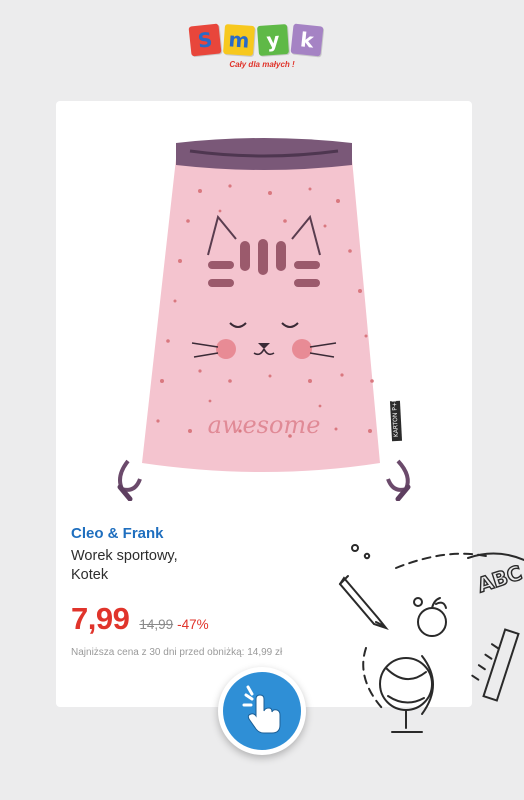 This screenshot has height=800, width=524. I want to click on tap-to-open-button, so click(262, 711).